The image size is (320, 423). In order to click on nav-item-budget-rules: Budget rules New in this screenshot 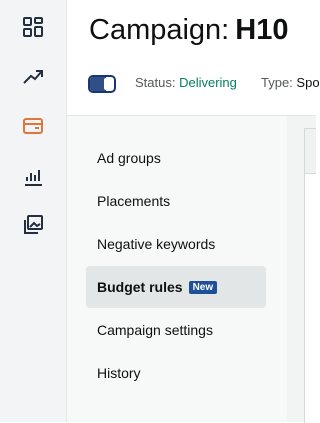, I will do `click(176, 287)`.